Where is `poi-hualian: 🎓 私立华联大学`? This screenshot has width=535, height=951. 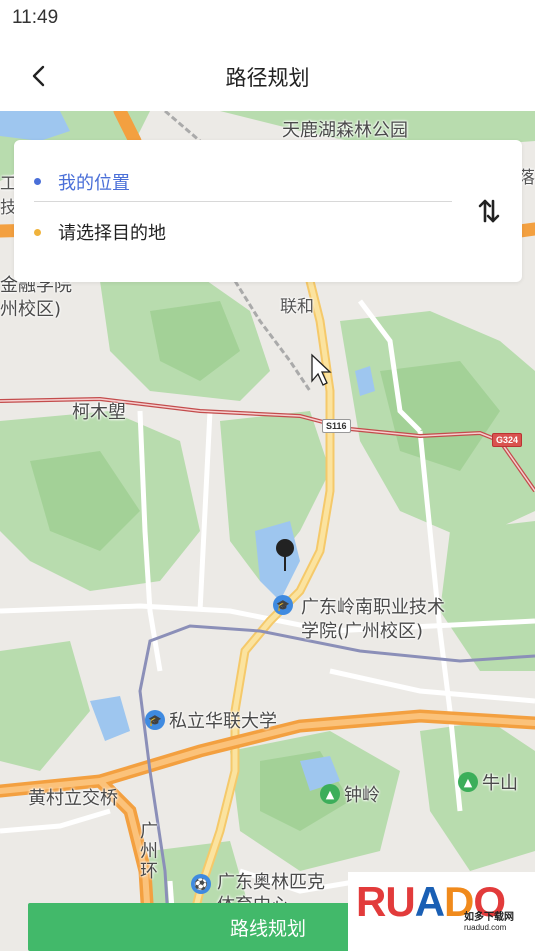 poi-hualian: 🎓 私立华联大学 is located at coordinates (211, 720).